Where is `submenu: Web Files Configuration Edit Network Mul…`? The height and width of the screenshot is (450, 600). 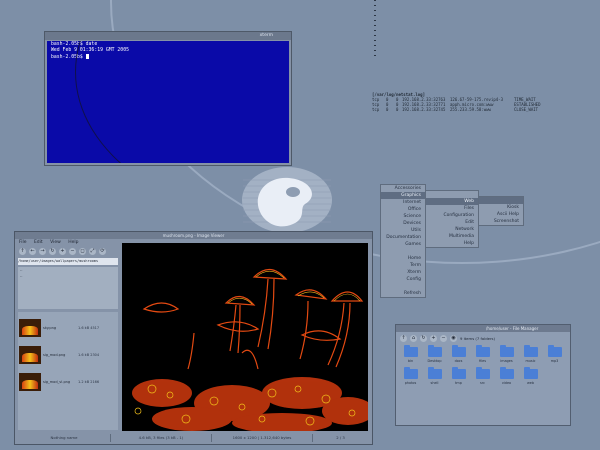 submenu: Web Files Configuration Edit Network Mul… is located at coordinates (452, 219).